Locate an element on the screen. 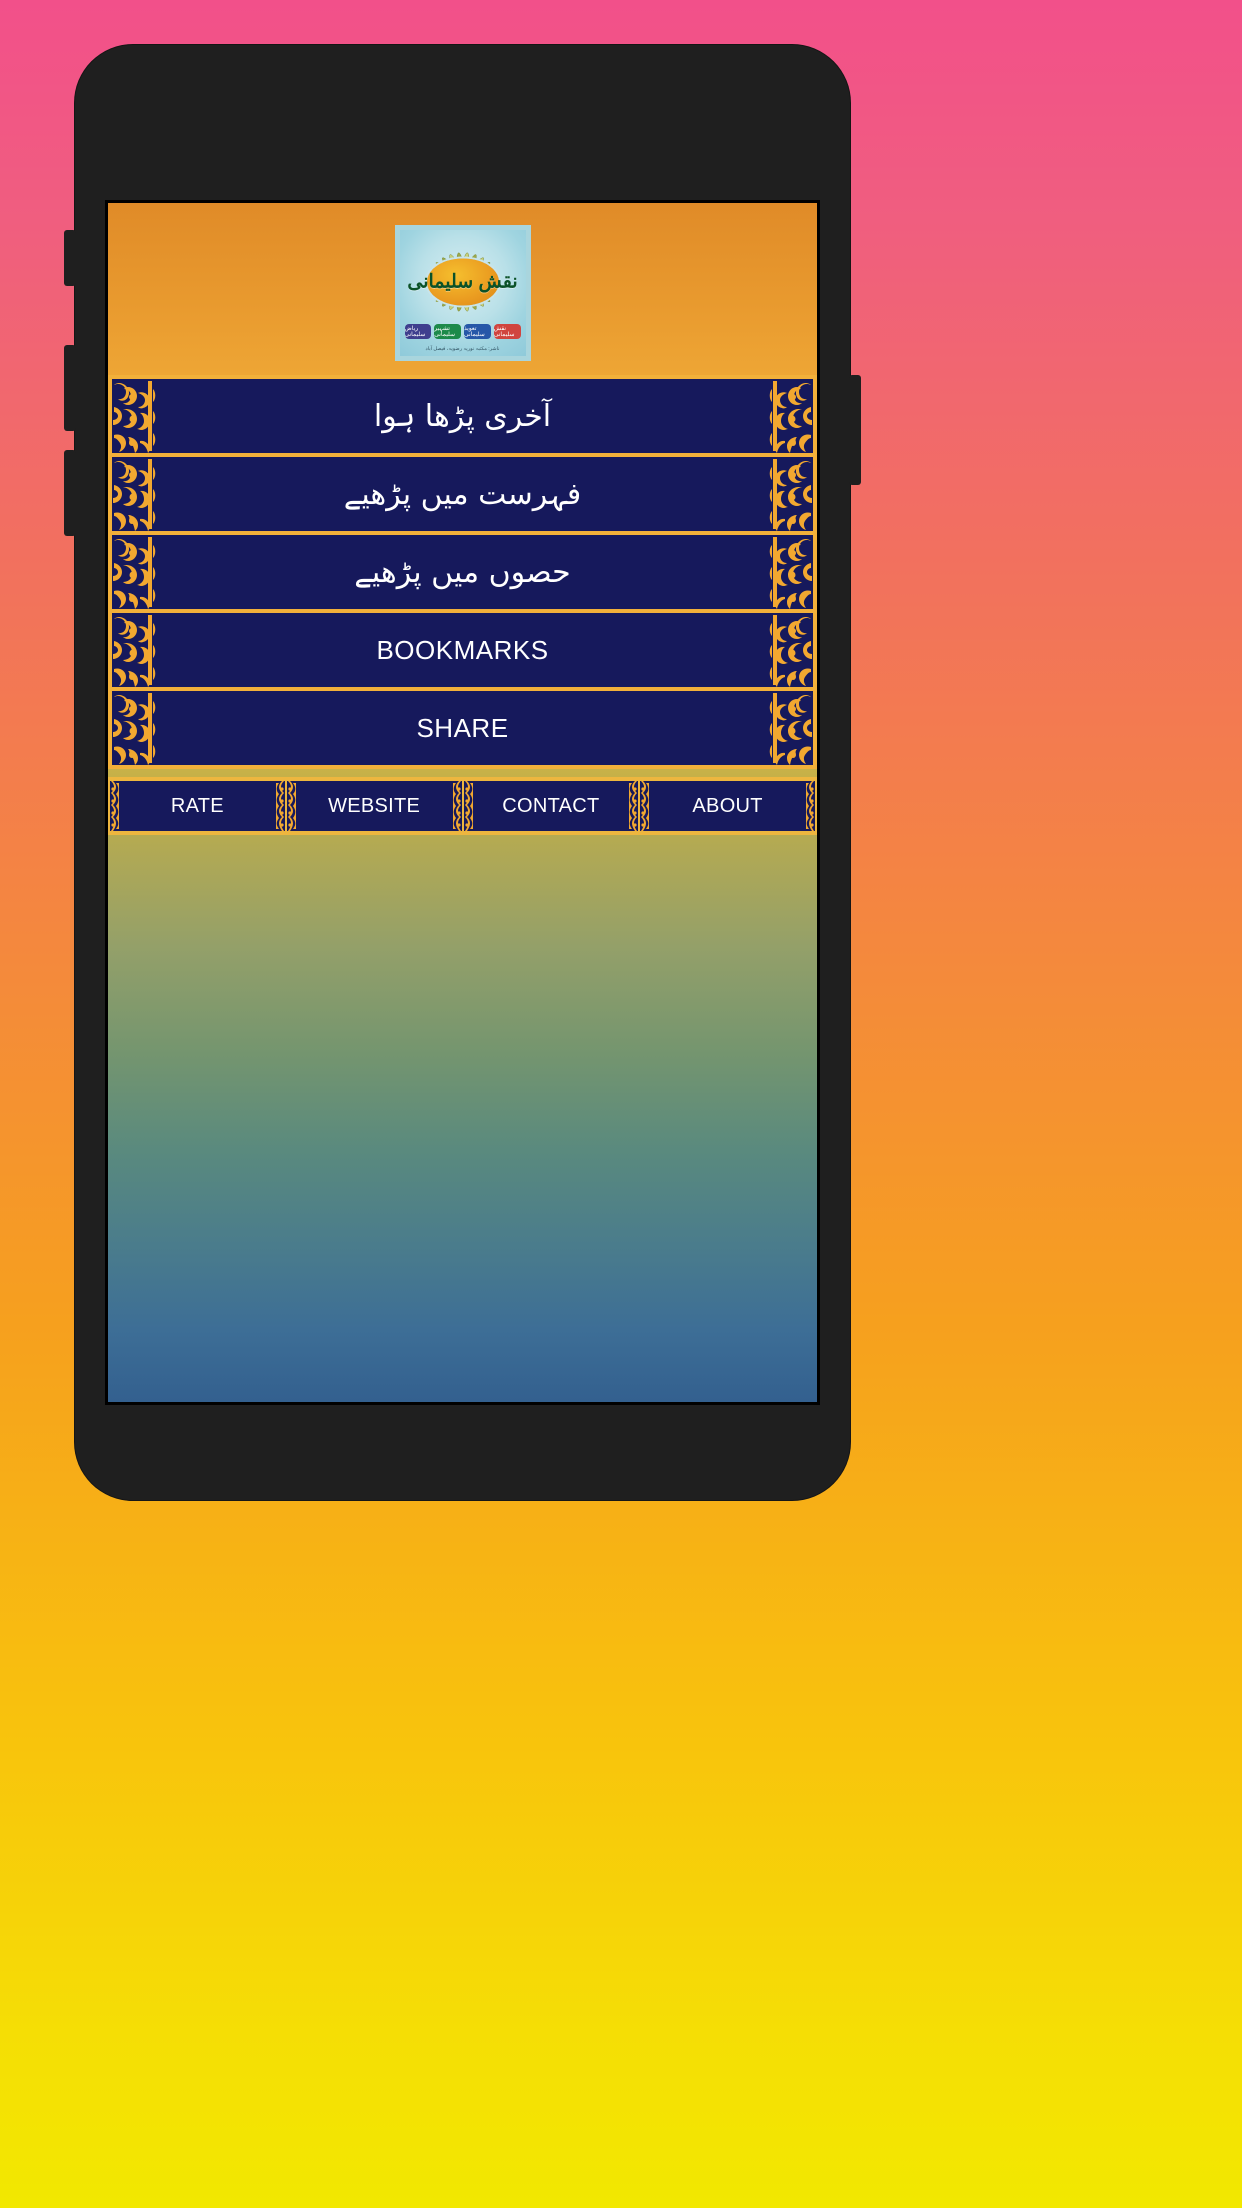 The image size is (1242, 2208). power-button is located at coordinates (855, 430).